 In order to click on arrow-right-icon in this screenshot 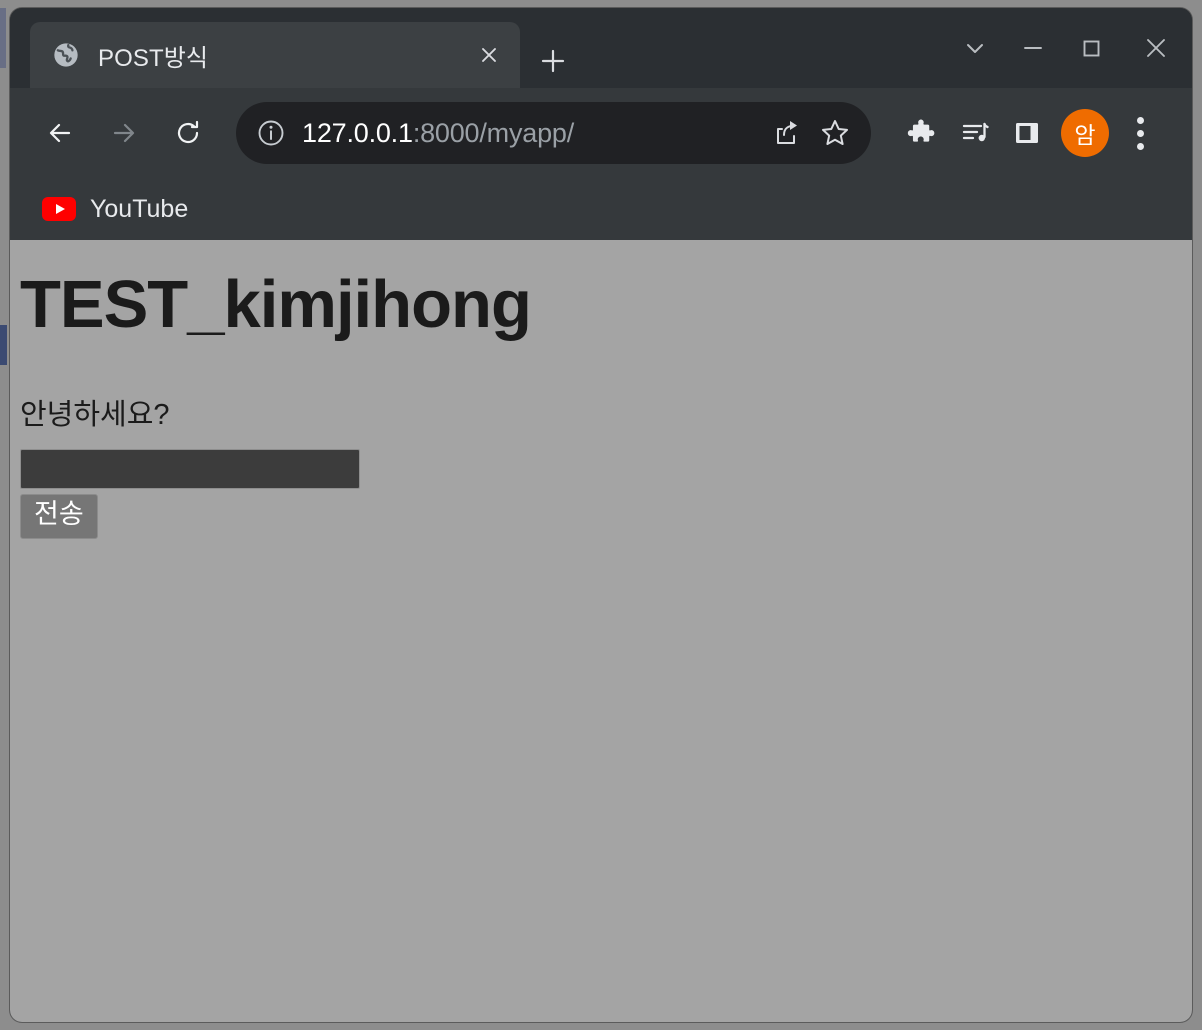, I will do `click(124, 133)`.